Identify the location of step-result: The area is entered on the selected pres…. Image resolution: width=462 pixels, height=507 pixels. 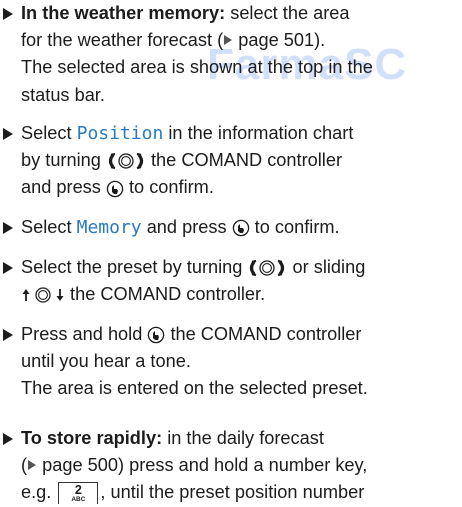
(194, 388).